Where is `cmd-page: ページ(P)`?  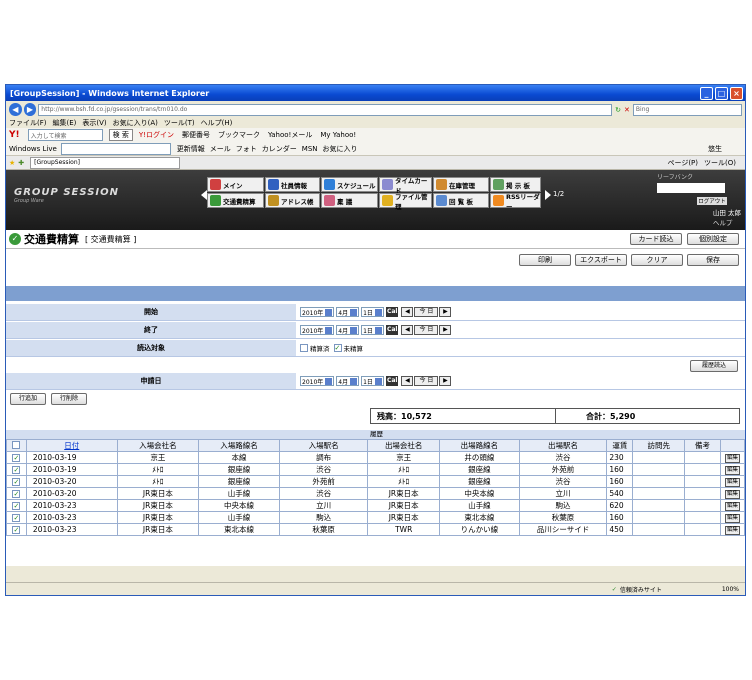
cmd-page: ページ(P) is located at coordinates (682, 163).